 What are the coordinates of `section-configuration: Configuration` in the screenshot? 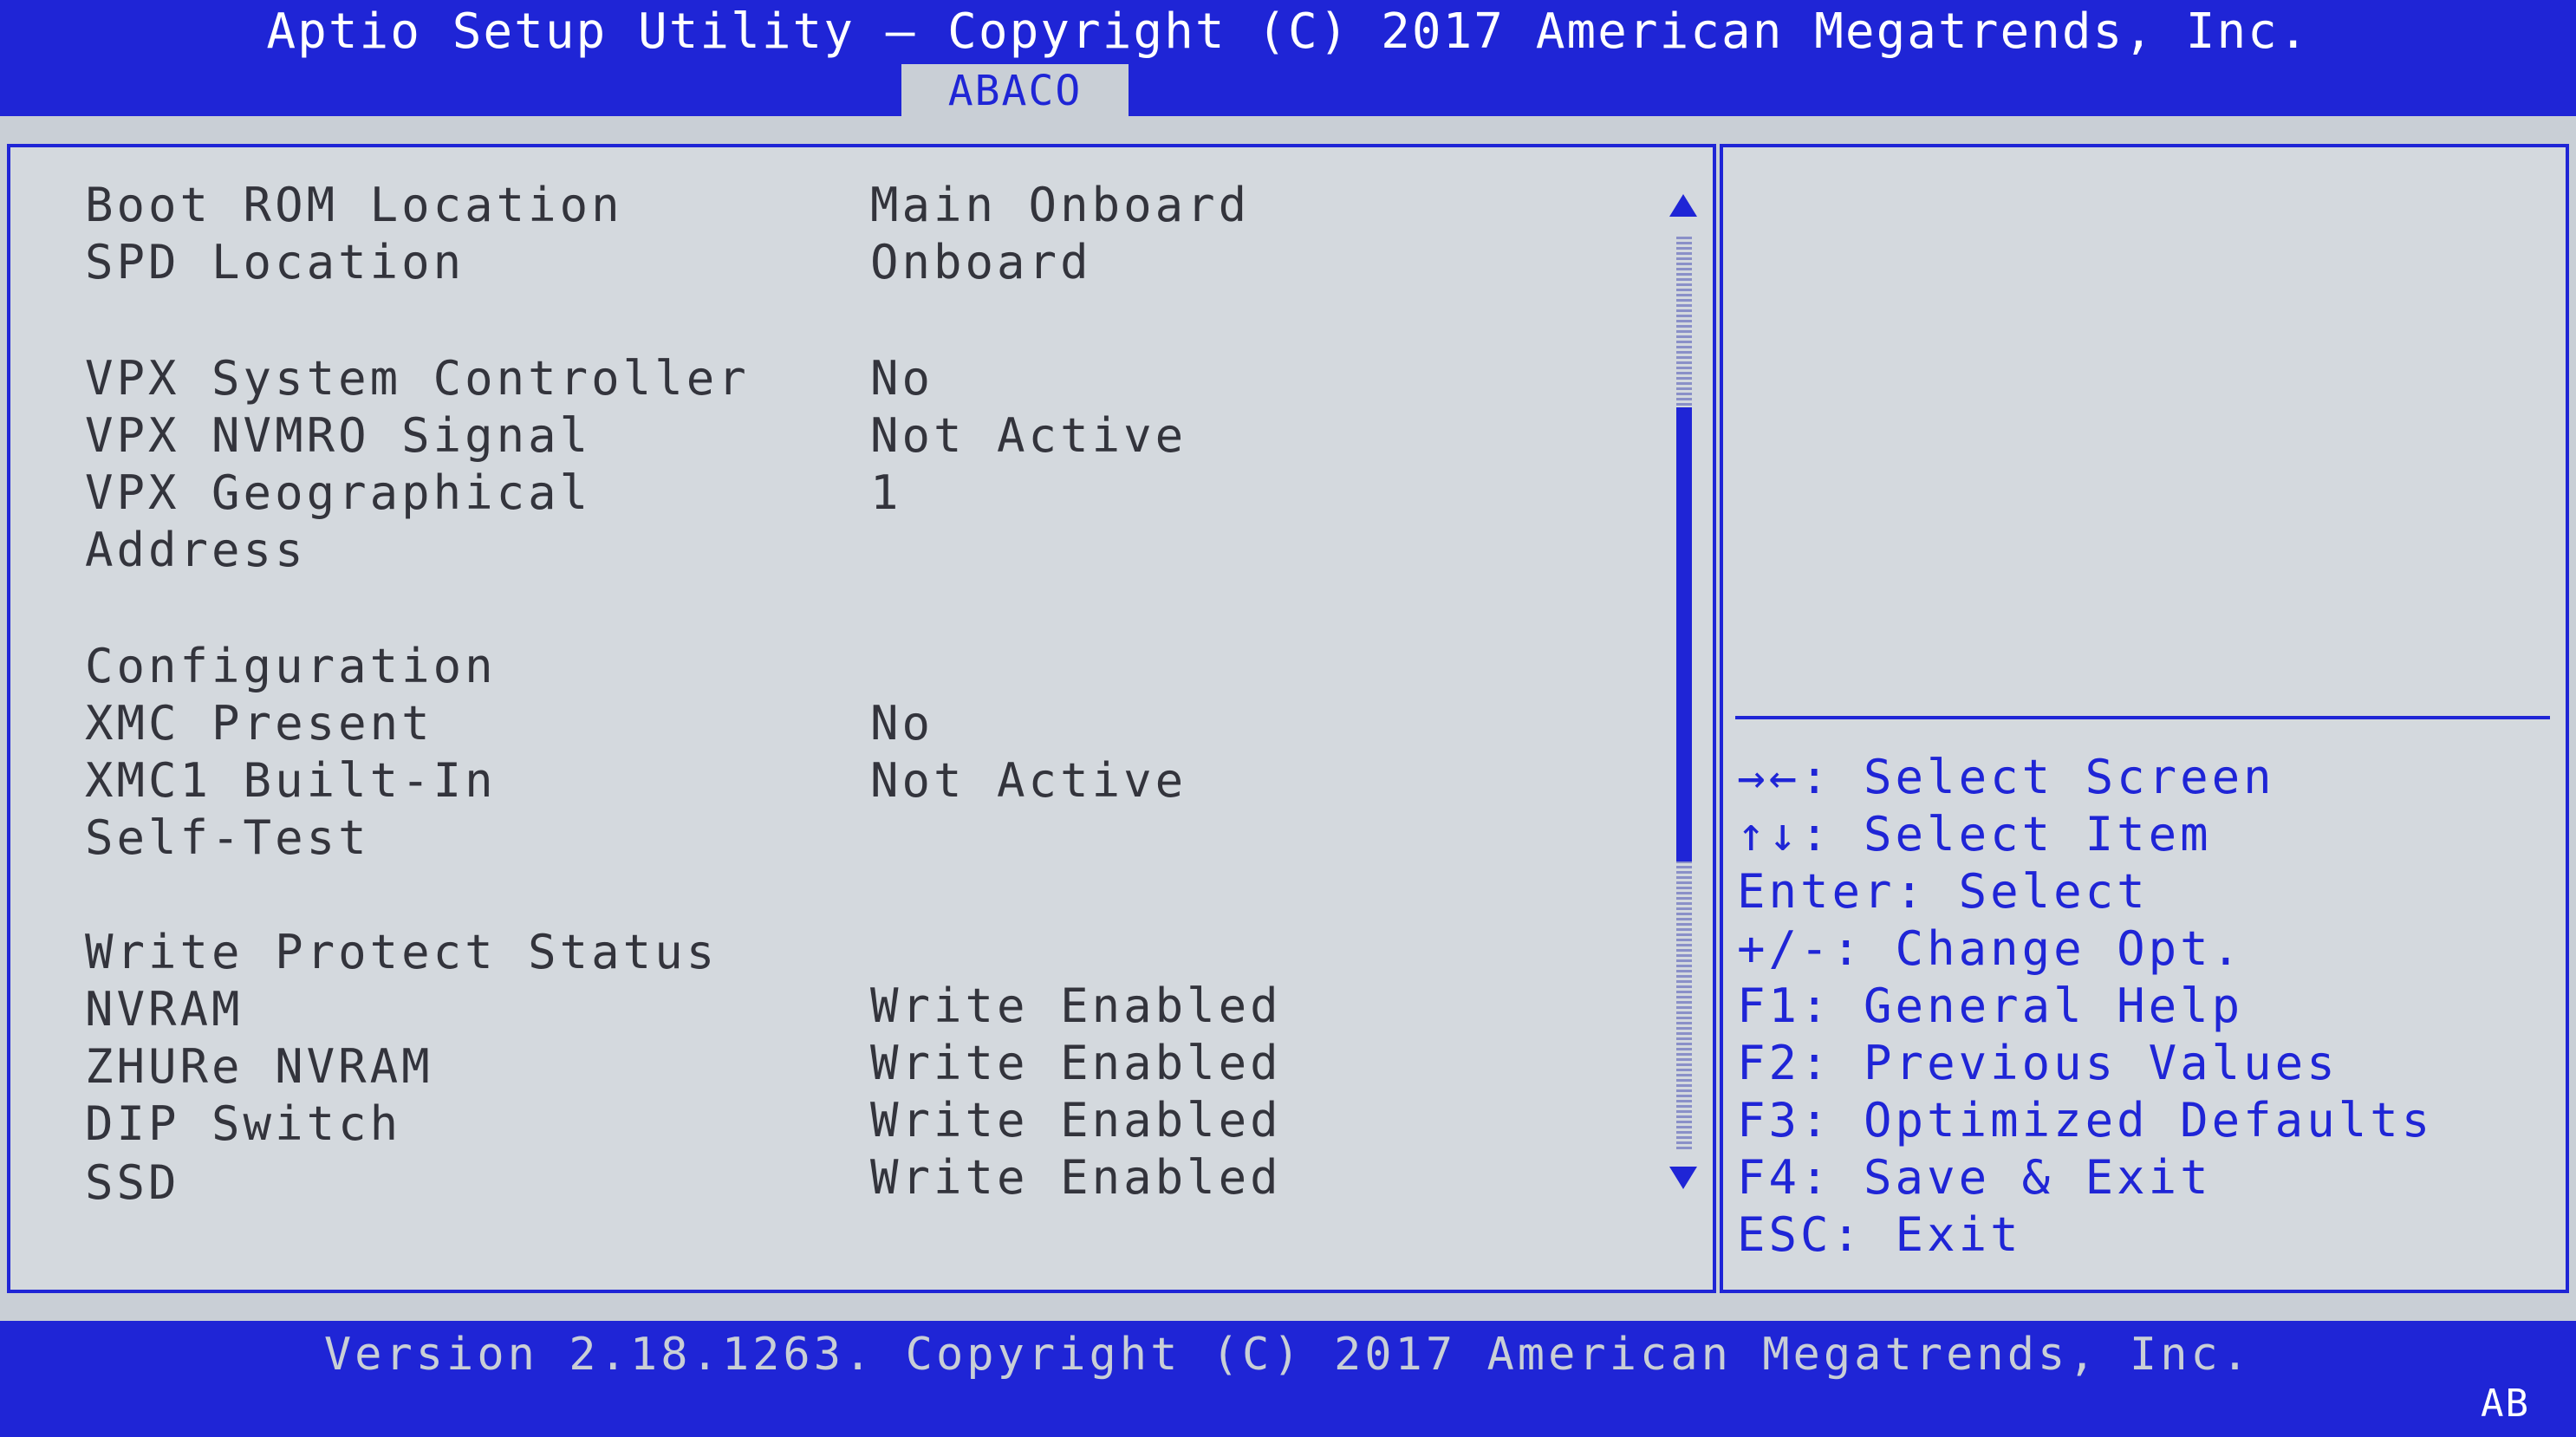 It's located at (291, 666).